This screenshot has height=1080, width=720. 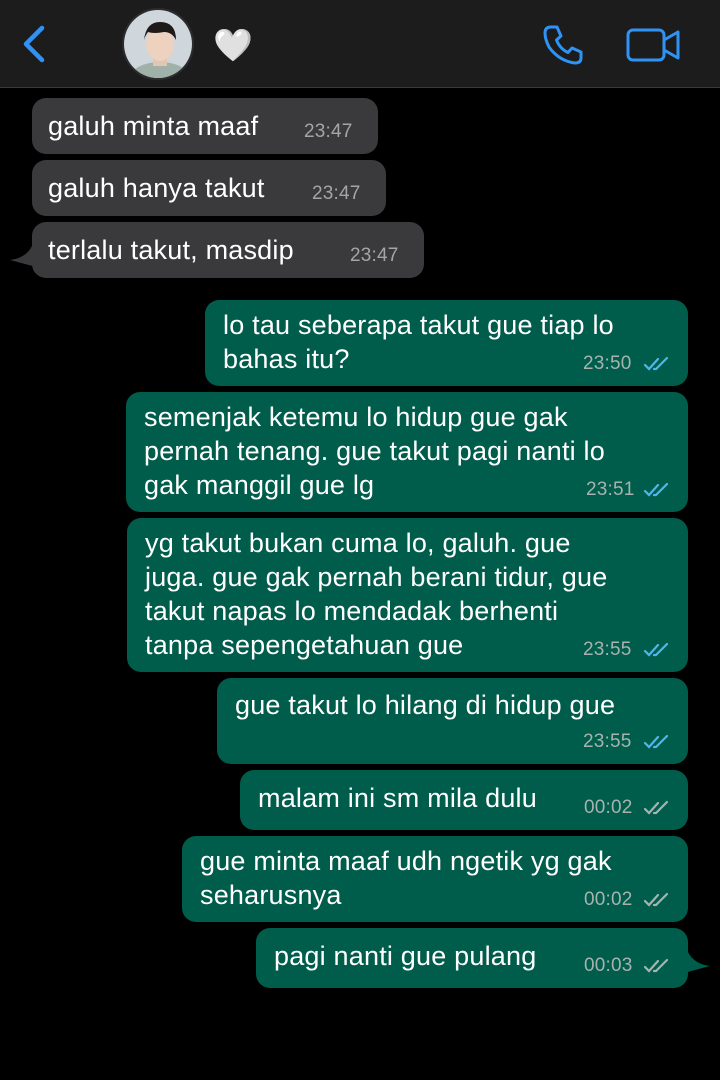 I want to click on message-bubble-outgoing: pagi nanti gue pulang 00:03, so click(x=472, y=958).